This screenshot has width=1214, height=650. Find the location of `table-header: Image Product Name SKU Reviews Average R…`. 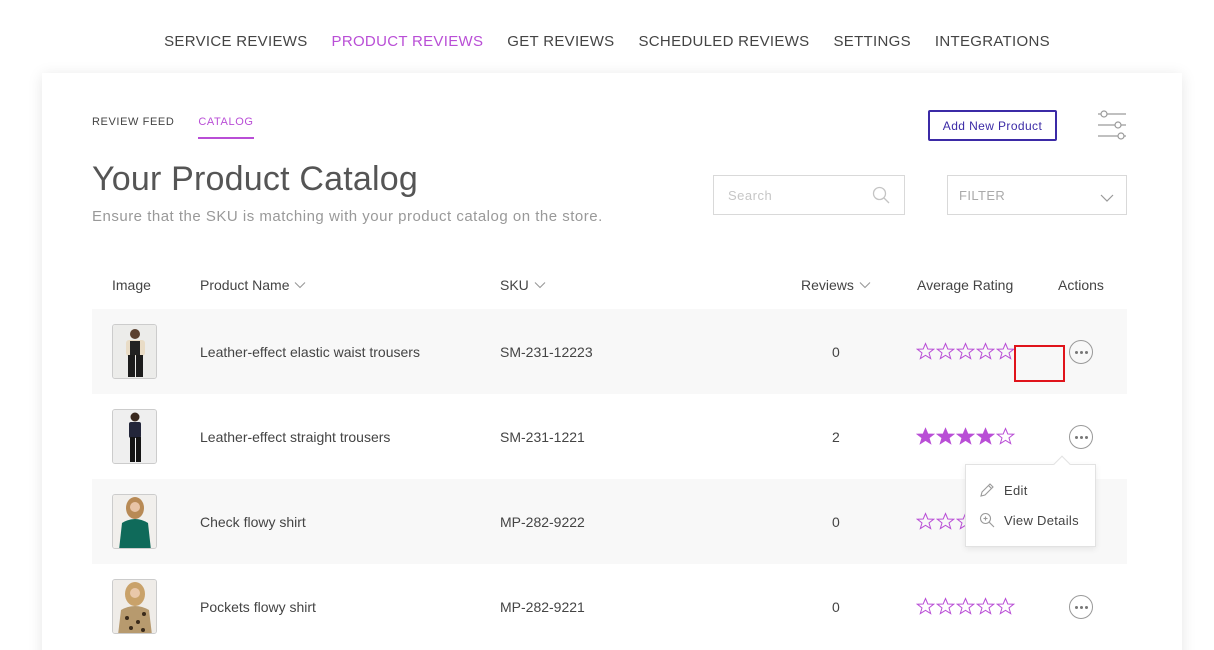

table-header: Image Product Name SKU Reviews Average R… is located at coordinates (609, 289).